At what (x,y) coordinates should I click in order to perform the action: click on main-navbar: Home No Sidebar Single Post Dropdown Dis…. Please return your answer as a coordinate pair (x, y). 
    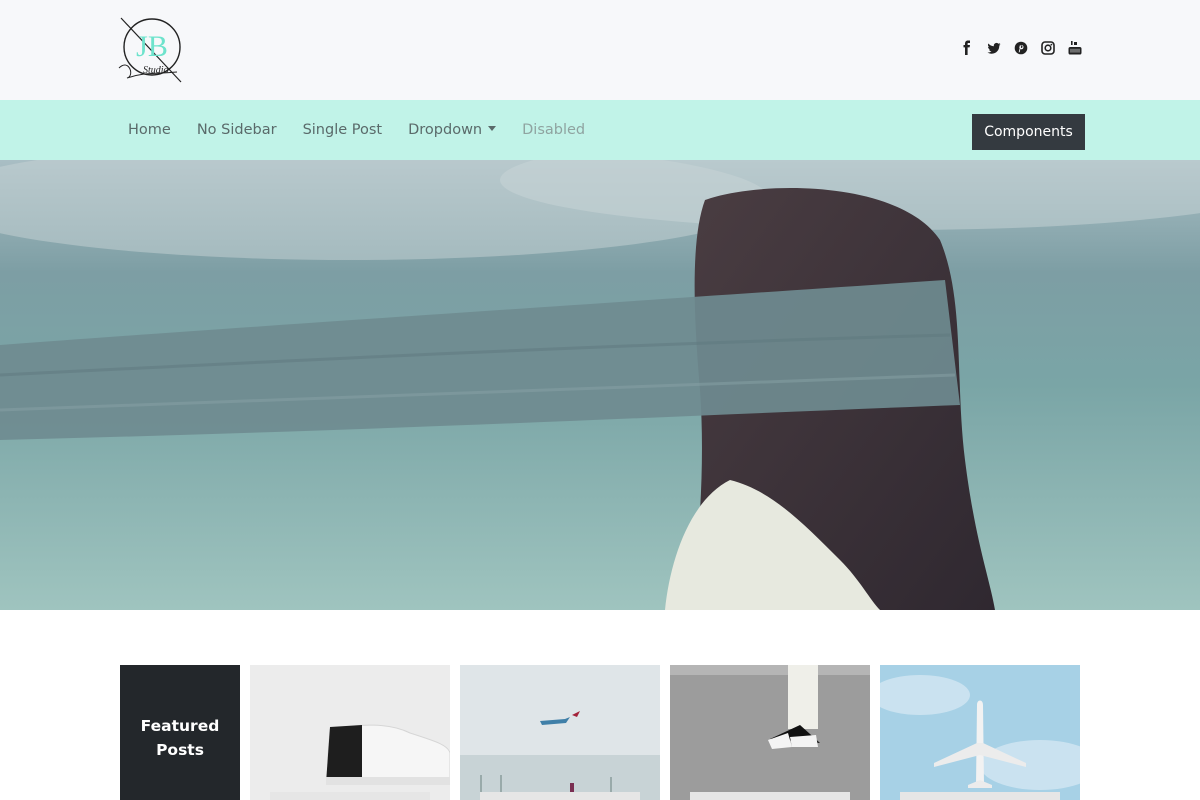
    Looking at the image, I should click on (600, 130).